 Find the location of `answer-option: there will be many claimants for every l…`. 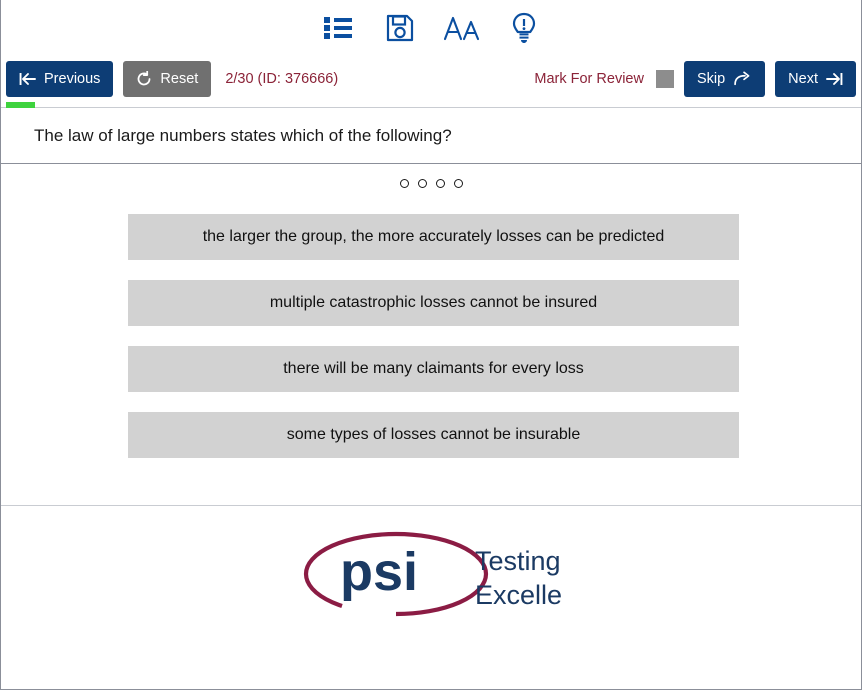

answer-option: there will be many claimants for every l… is located at coordinates (433, 369).